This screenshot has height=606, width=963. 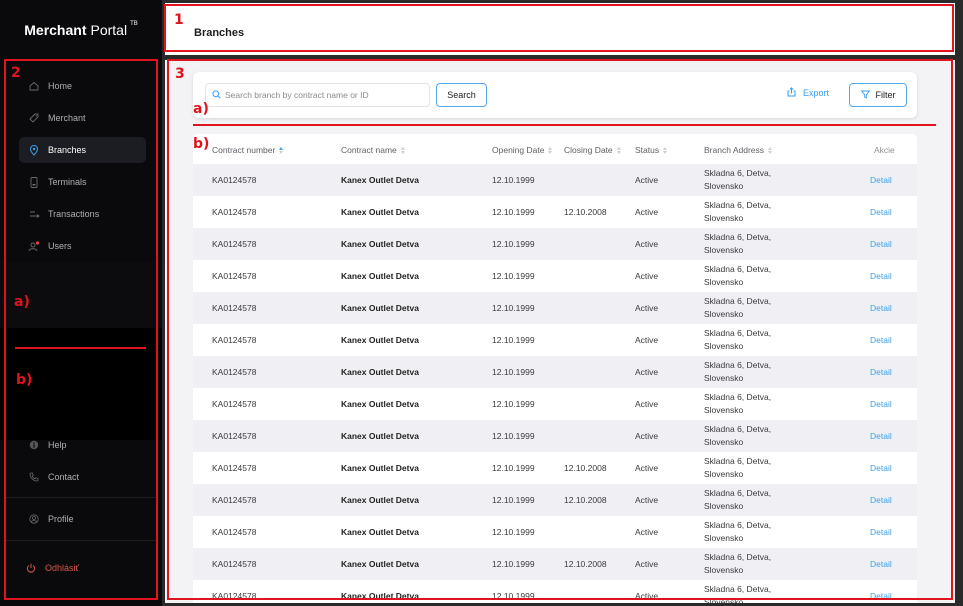 I want to click on filter-icon, so click(x=865, y=95).